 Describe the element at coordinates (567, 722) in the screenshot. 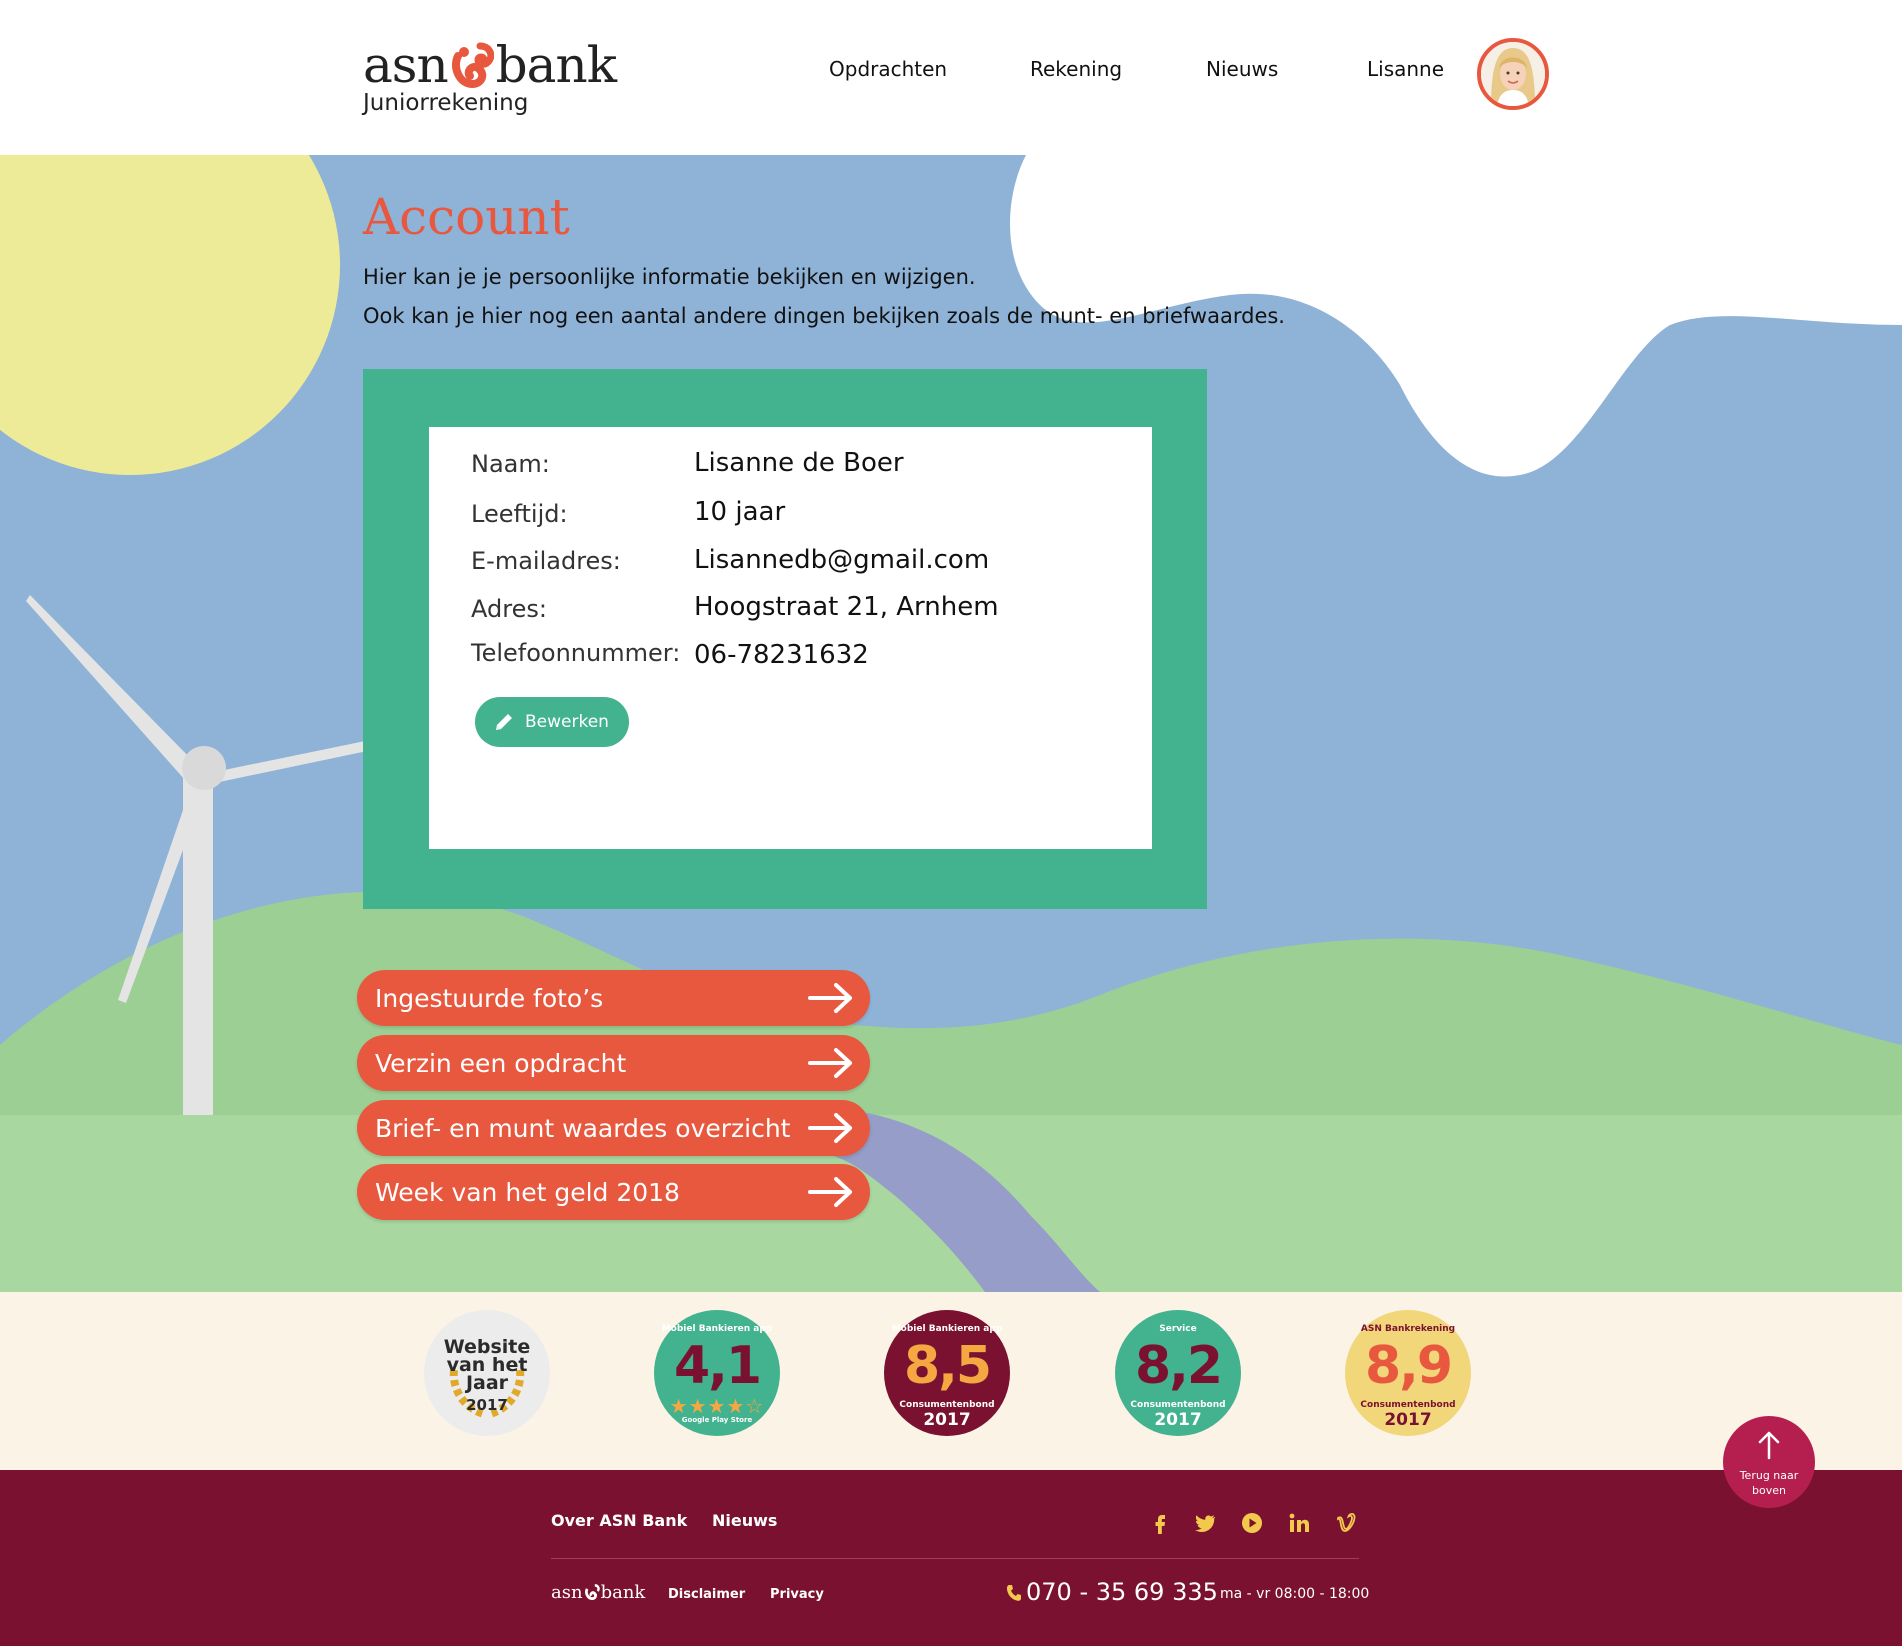

I see `edit-button-label: Bewerken` at that location.